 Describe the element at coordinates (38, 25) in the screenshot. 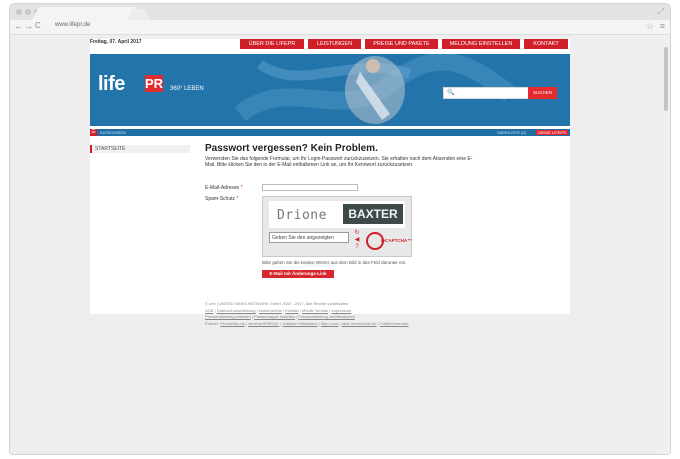

I see `reload-icon: C` at that location.